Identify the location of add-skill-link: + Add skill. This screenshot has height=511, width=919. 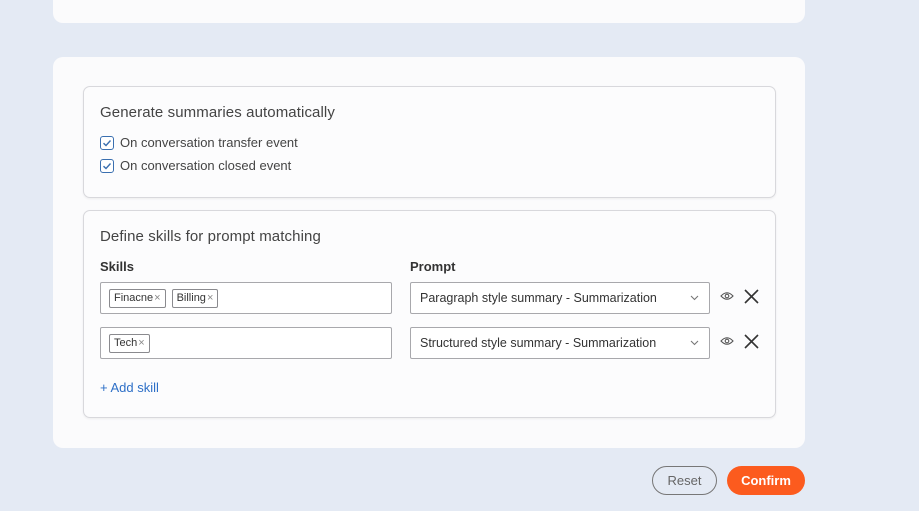
(129, 387).